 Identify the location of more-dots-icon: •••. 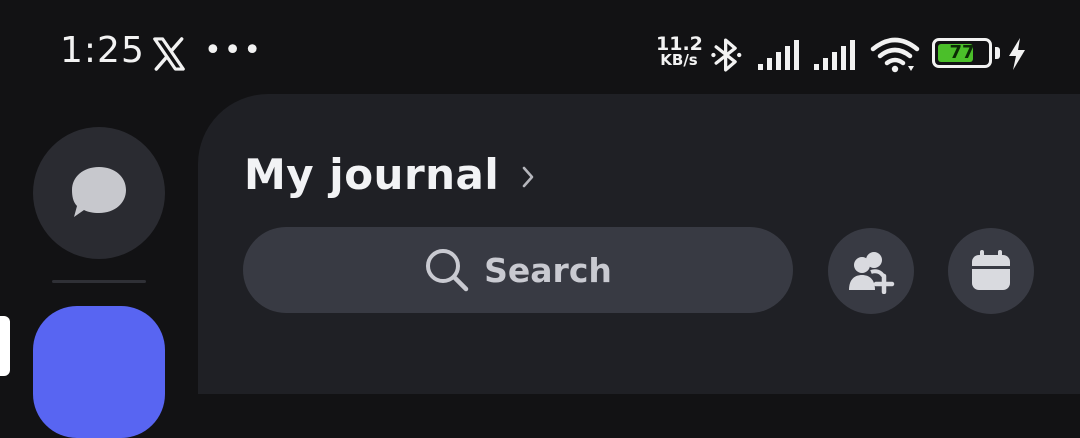
(234, 50).